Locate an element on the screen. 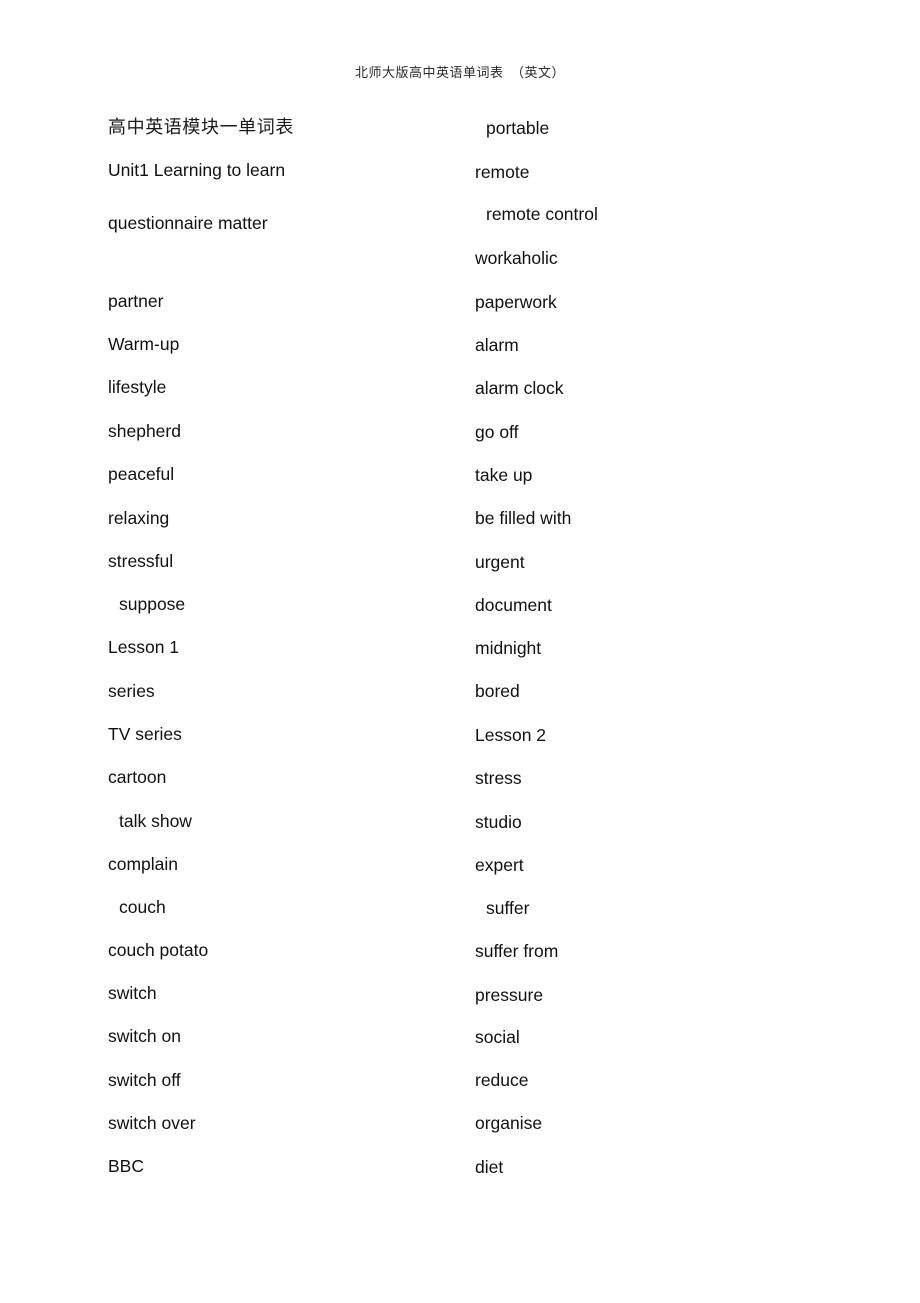 This screenshot has width=920, height=1303. vocabulary-entry: series is located at coordinates (131, 691).